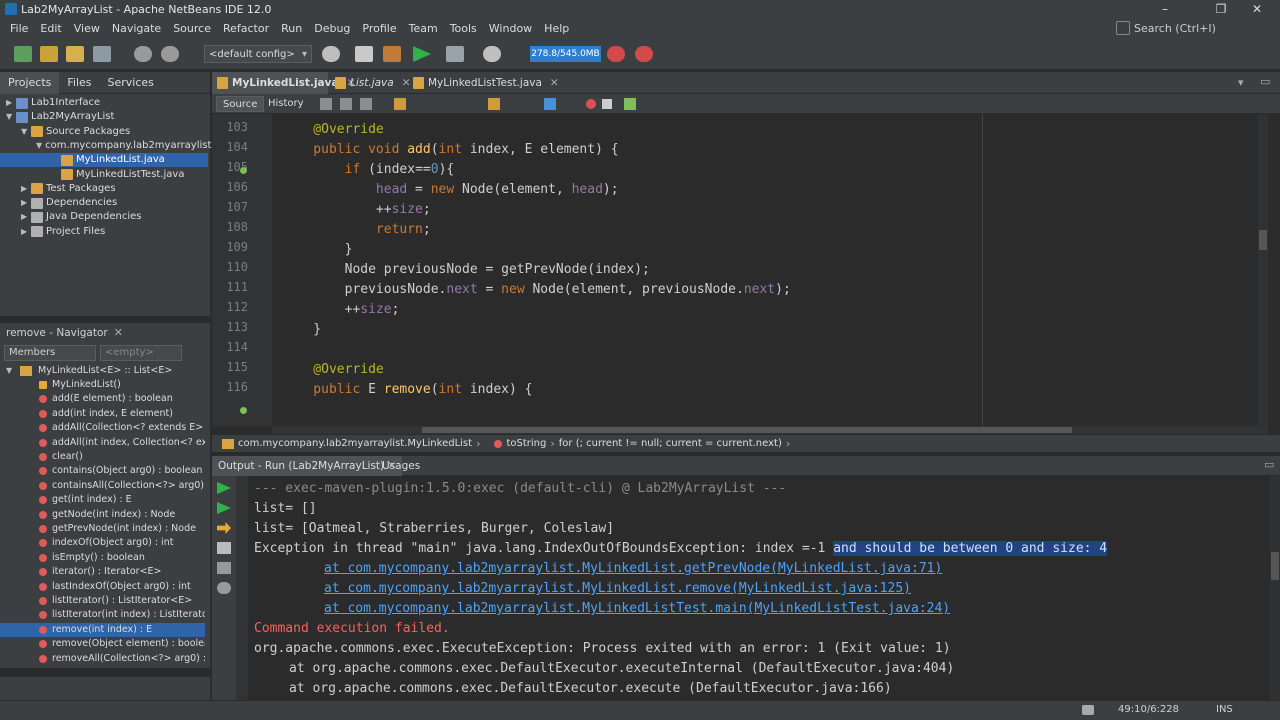  Describe the element at coordinates (143, 54) in the screenshot. I see `undo-icon` at that location.